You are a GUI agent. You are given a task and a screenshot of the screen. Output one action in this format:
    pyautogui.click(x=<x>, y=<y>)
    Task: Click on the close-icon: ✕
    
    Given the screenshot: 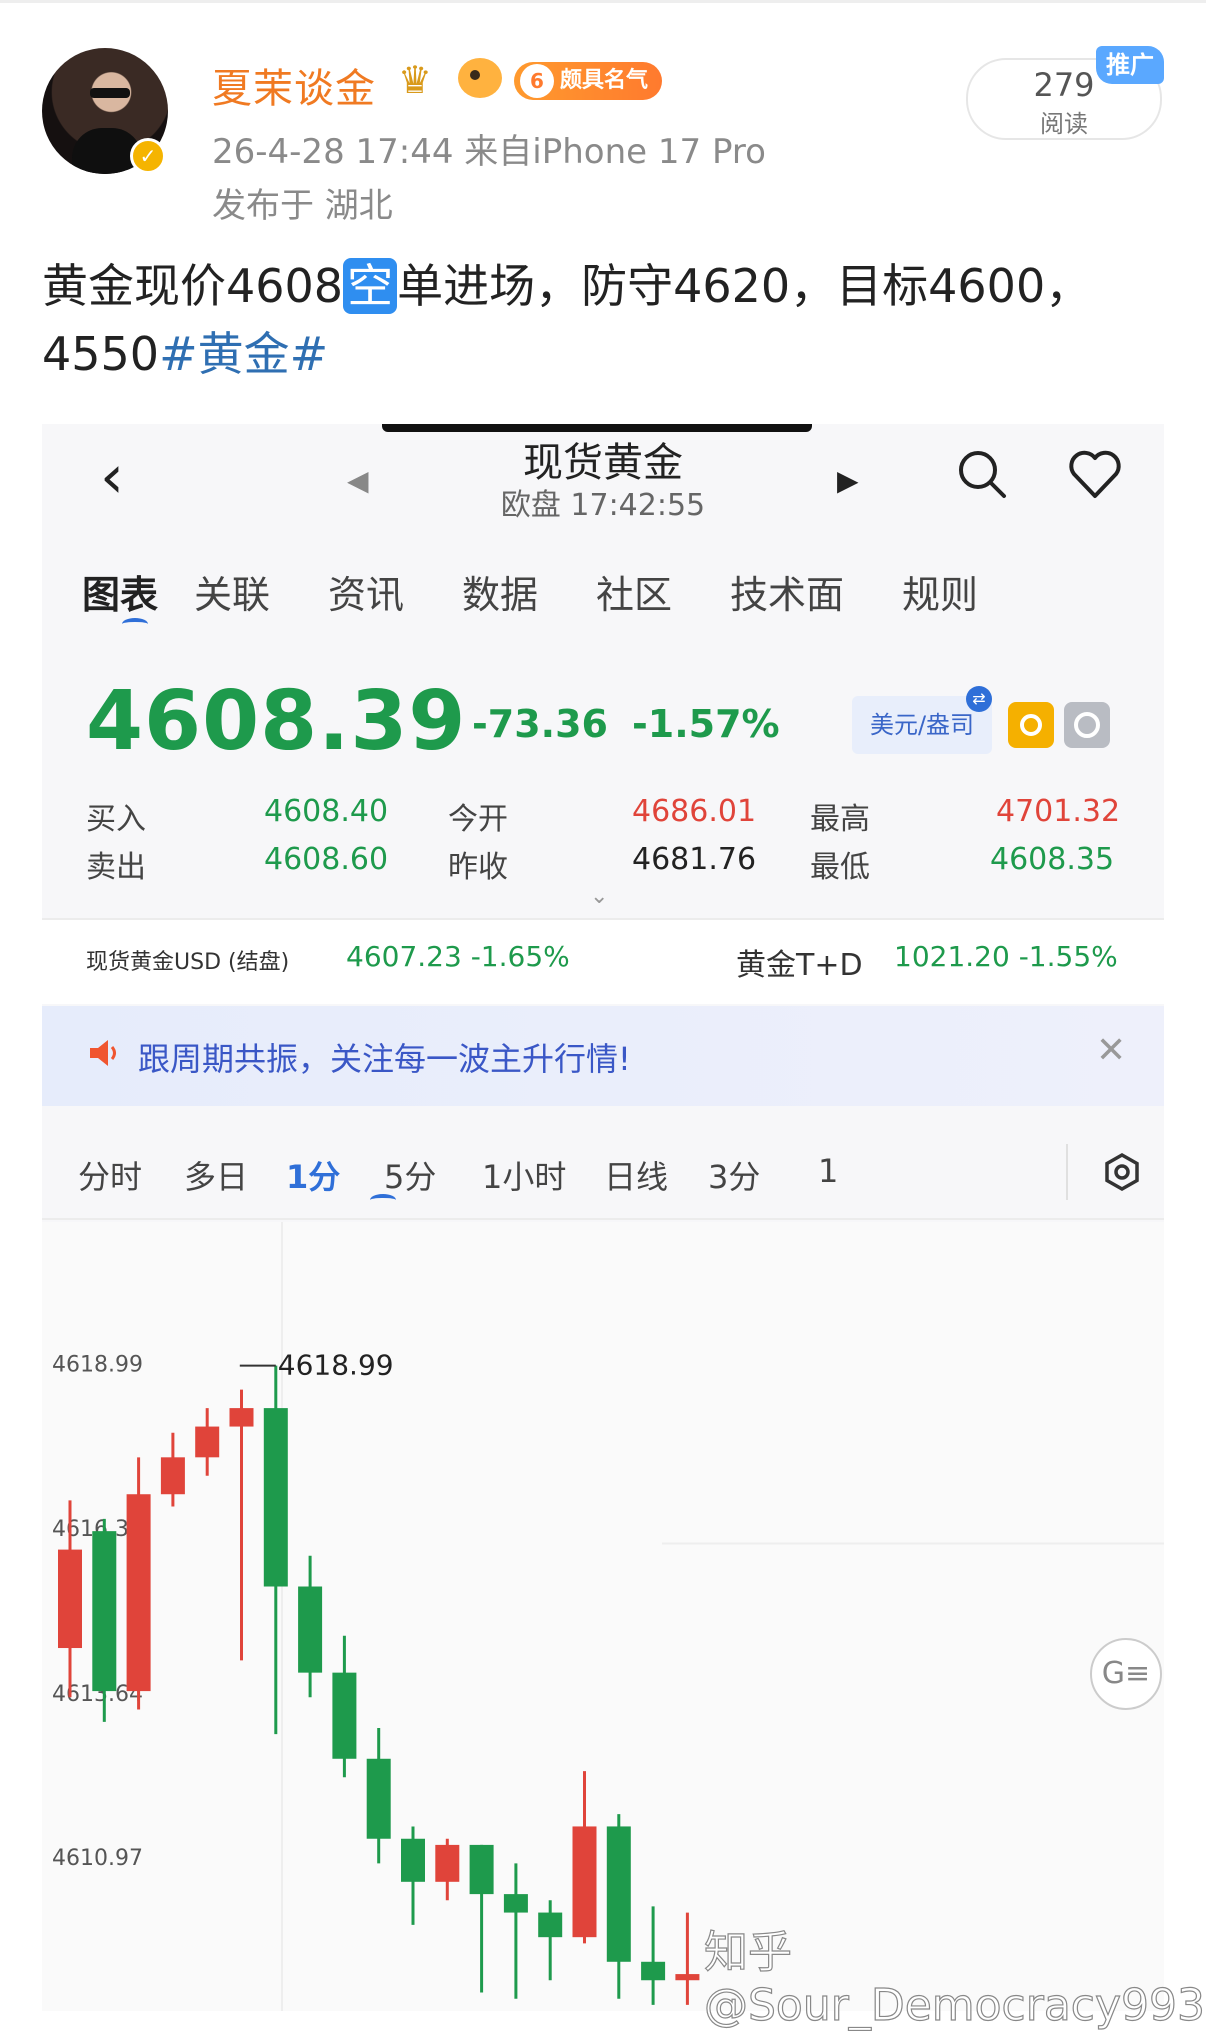 What is the action you would take?
    pyautogui.click(x=1111, y=1050)
    